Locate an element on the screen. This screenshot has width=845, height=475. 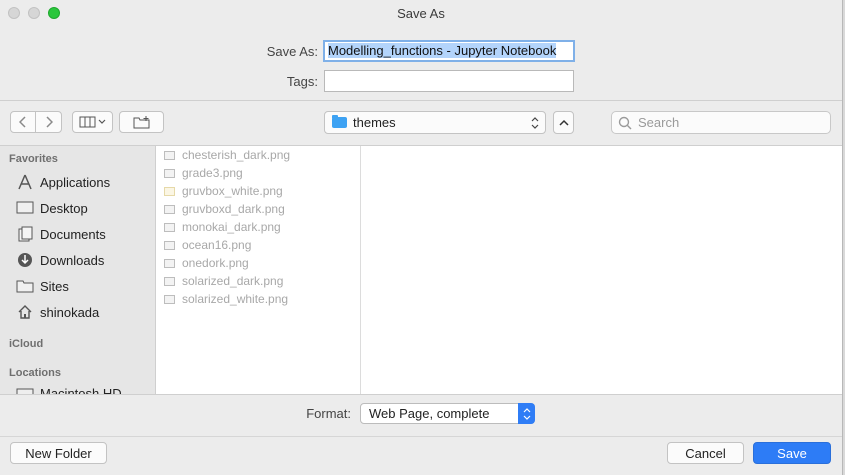
title-bar: Save As is located at coordinates (421, 14).